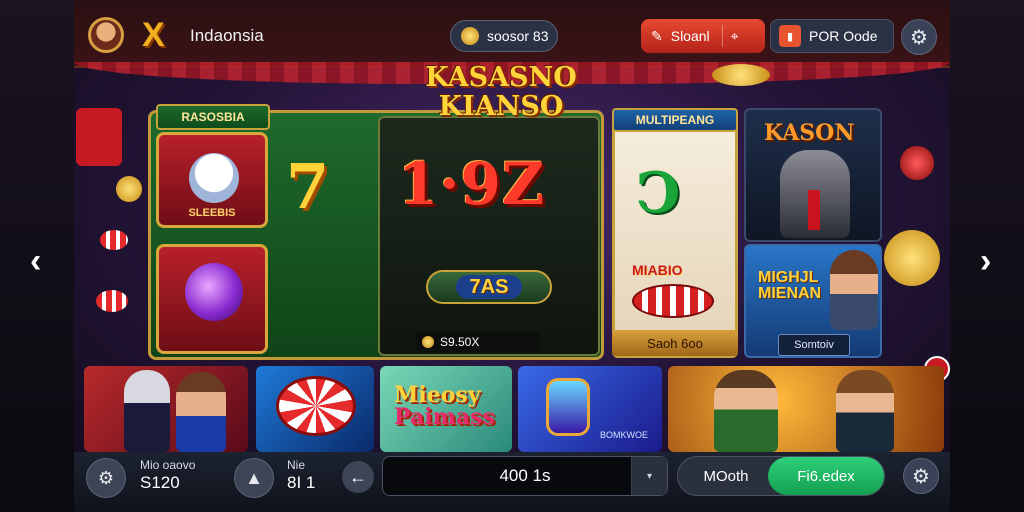 Image resolution: width=1024 pixels, height=512 pixels. Describe the element at coordinates (514, 409) in the screenshot. I see `game-thumbnails: Mieosy Paimass BOMKWOE` at that location.